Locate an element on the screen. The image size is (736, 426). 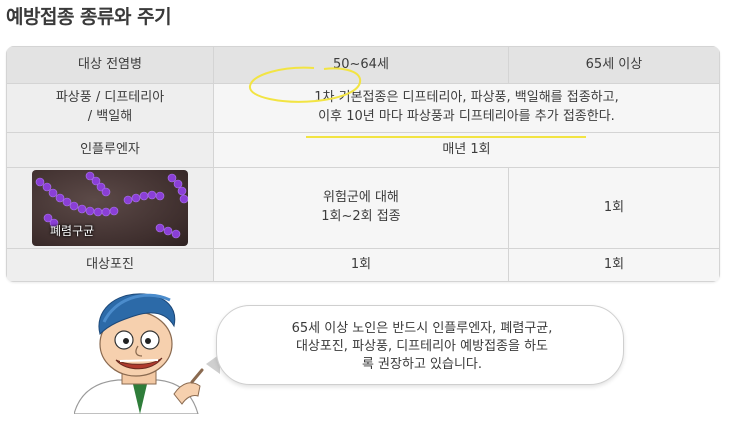
cell-pneumococcus-50-64: 위험군에 대해 1회~2회 접종 is located at coordinates (361, 208).